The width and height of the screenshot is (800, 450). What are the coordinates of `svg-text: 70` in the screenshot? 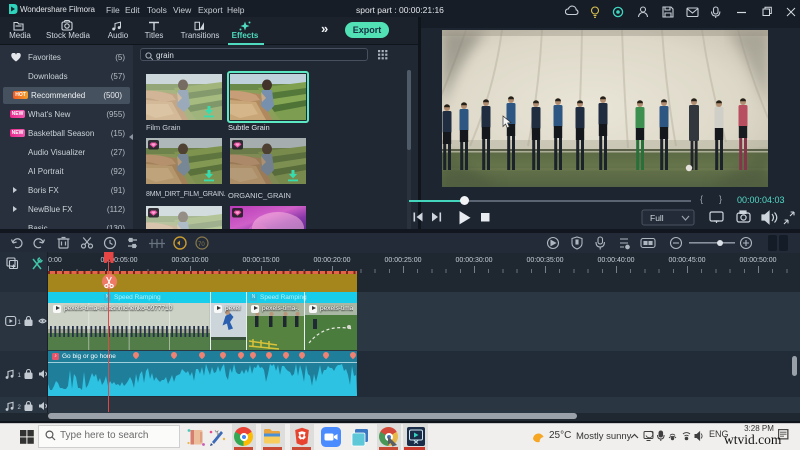 It's located at (201, 245).